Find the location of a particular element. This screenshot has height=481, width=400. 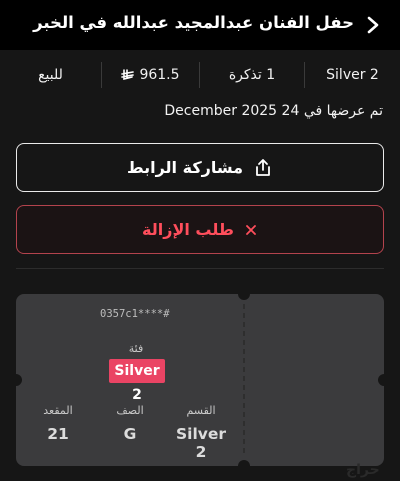

chevron-right-icon is located at coordinates (373, 25).